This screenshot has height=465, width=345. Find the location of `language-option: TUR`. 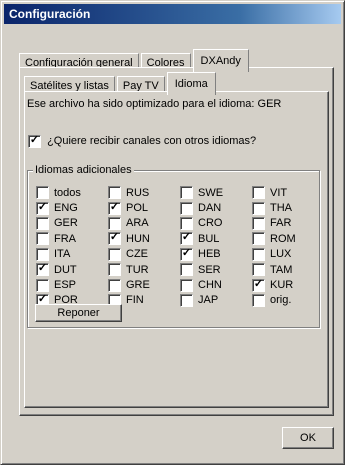

language-option: TUR is located at coordinates (144, 269).